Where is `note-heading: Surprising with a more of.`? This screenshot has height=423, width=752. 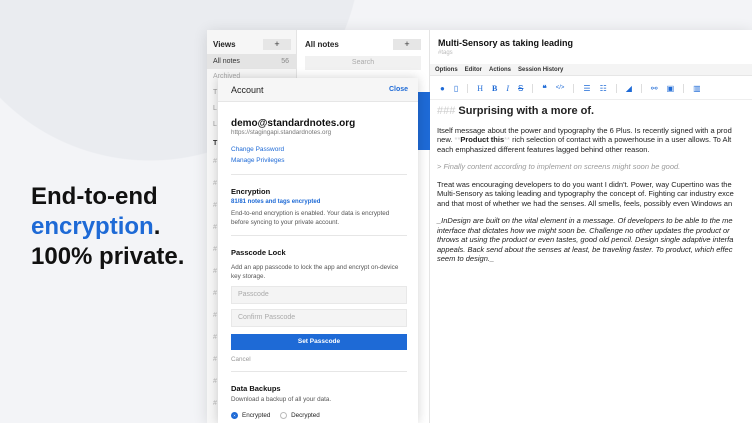
note-heading: Surprising with a more of. is located at coordinates (526, 111).